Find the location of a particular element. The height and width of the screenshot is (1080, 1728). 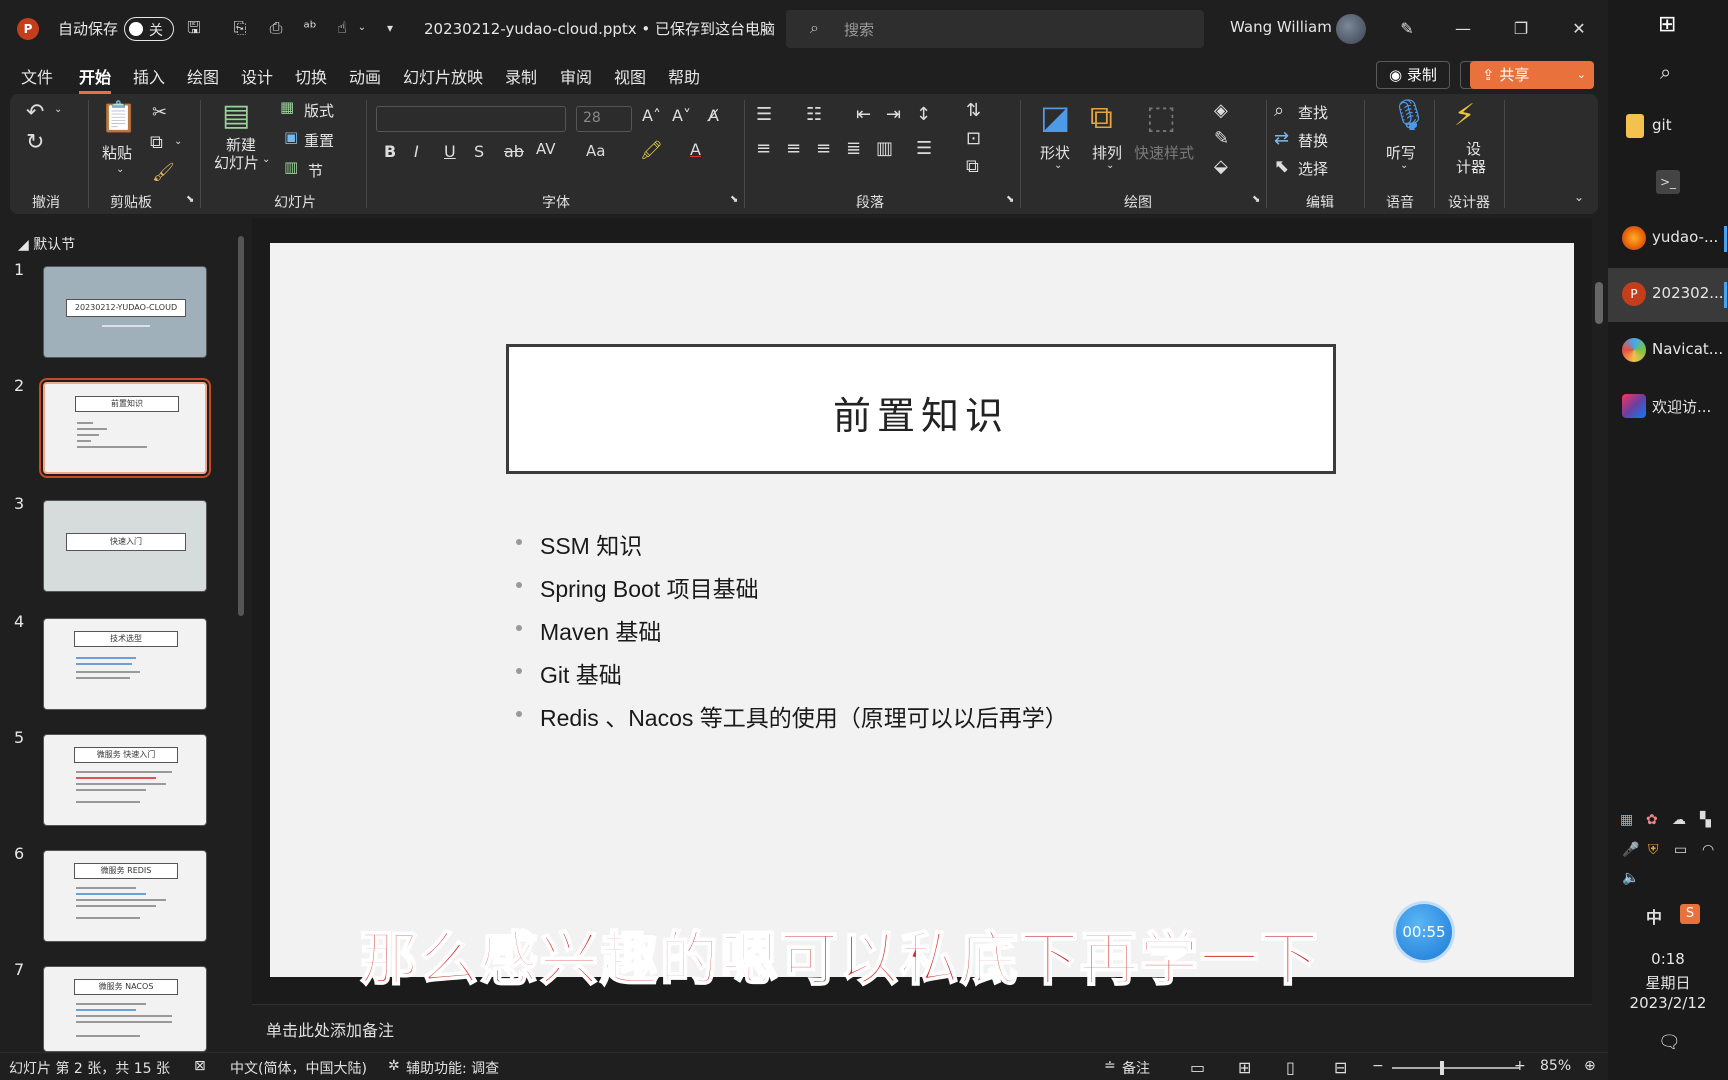

ime-mode: 中 is located at coordinates (1654, 916).